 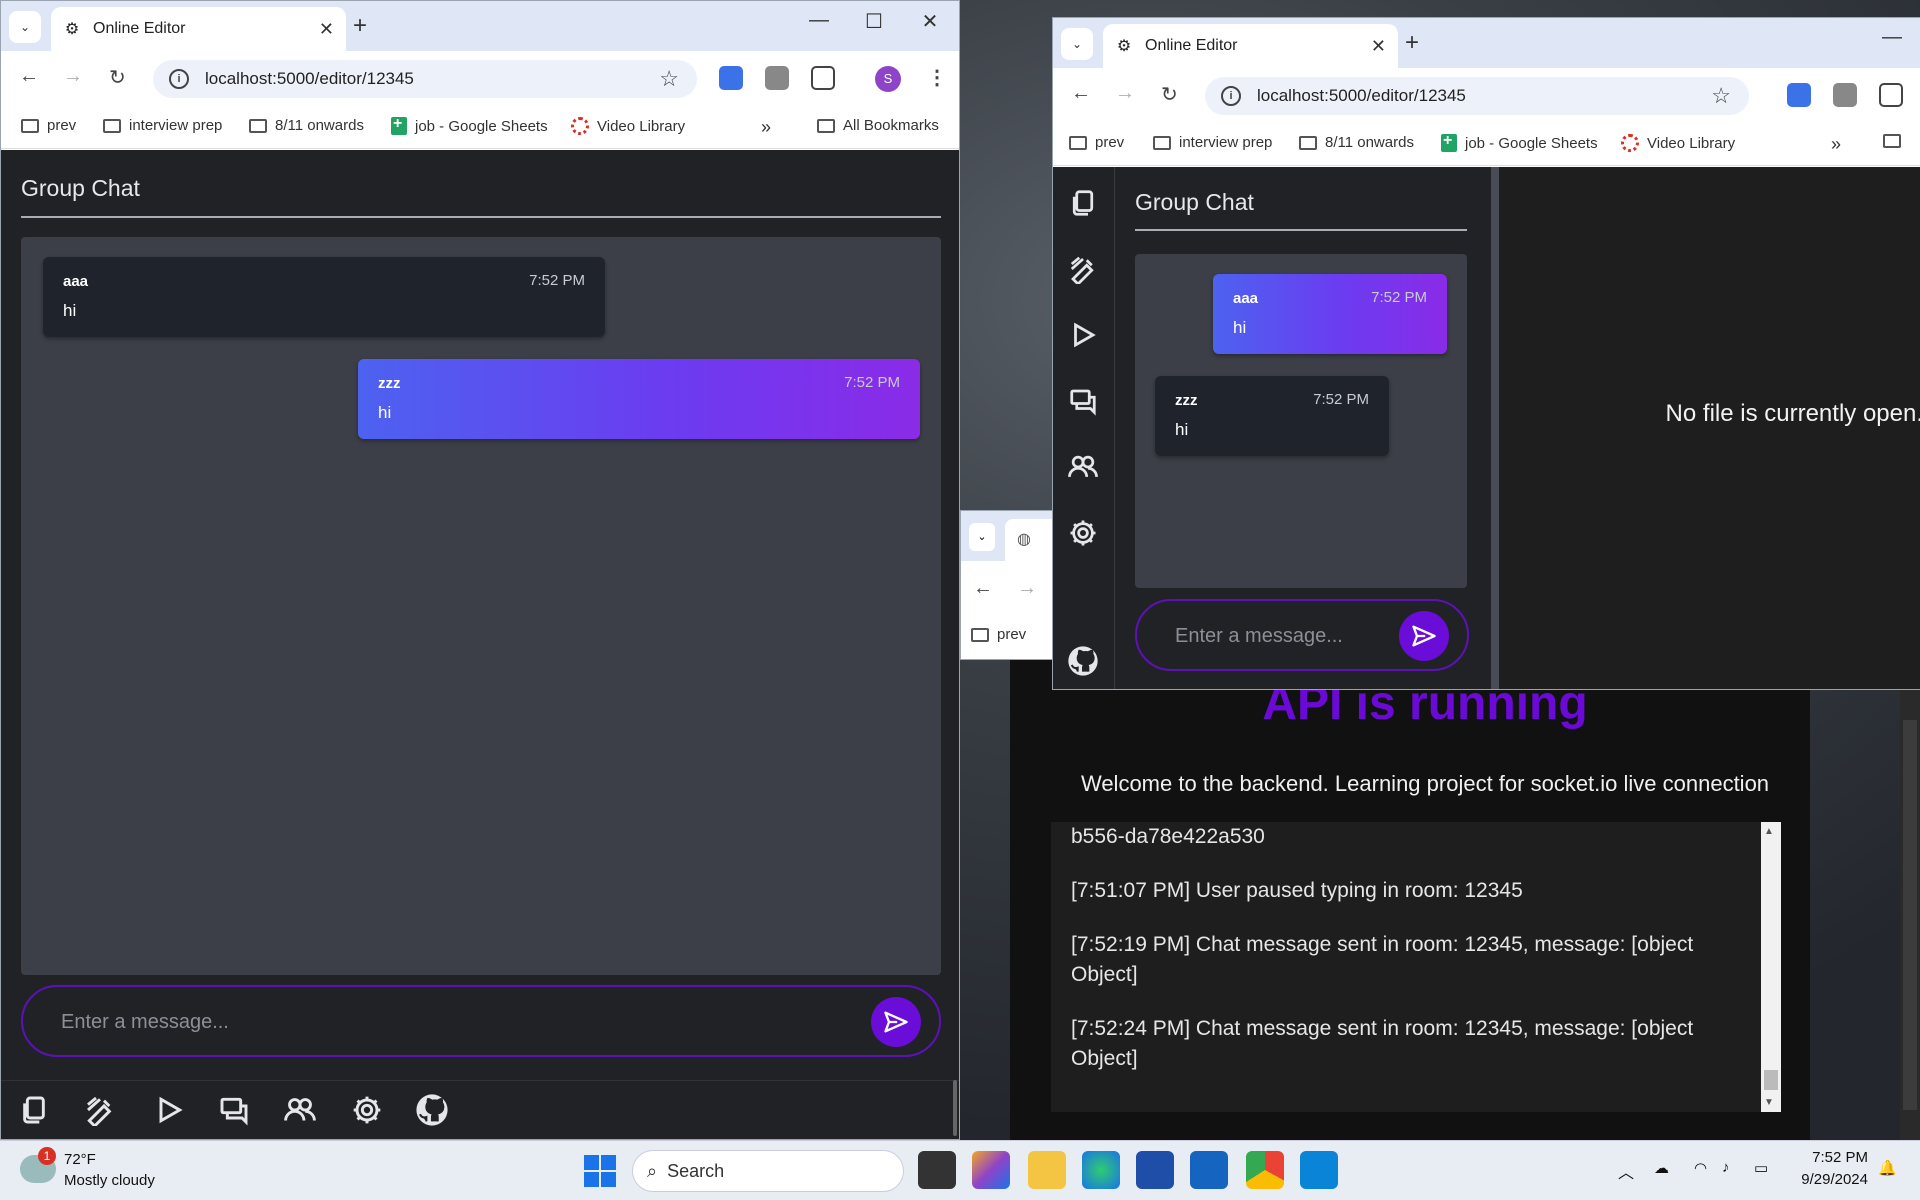 I want to click on message-time: 7:52 PM, so click(x=872, y=382).